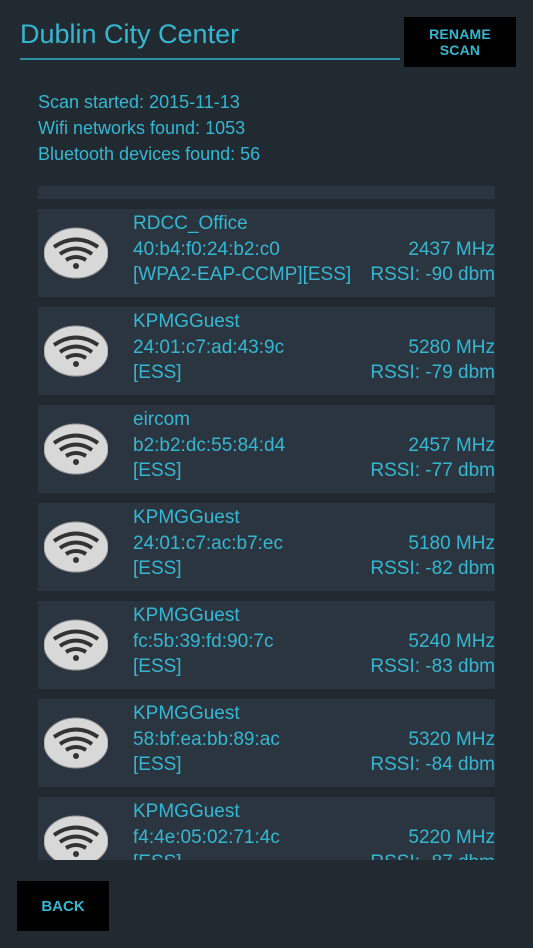  Describe the element at coordinates (432, 855) in the screenshot. I see `network-rssi: RSSI: -87 dbm` at that location.